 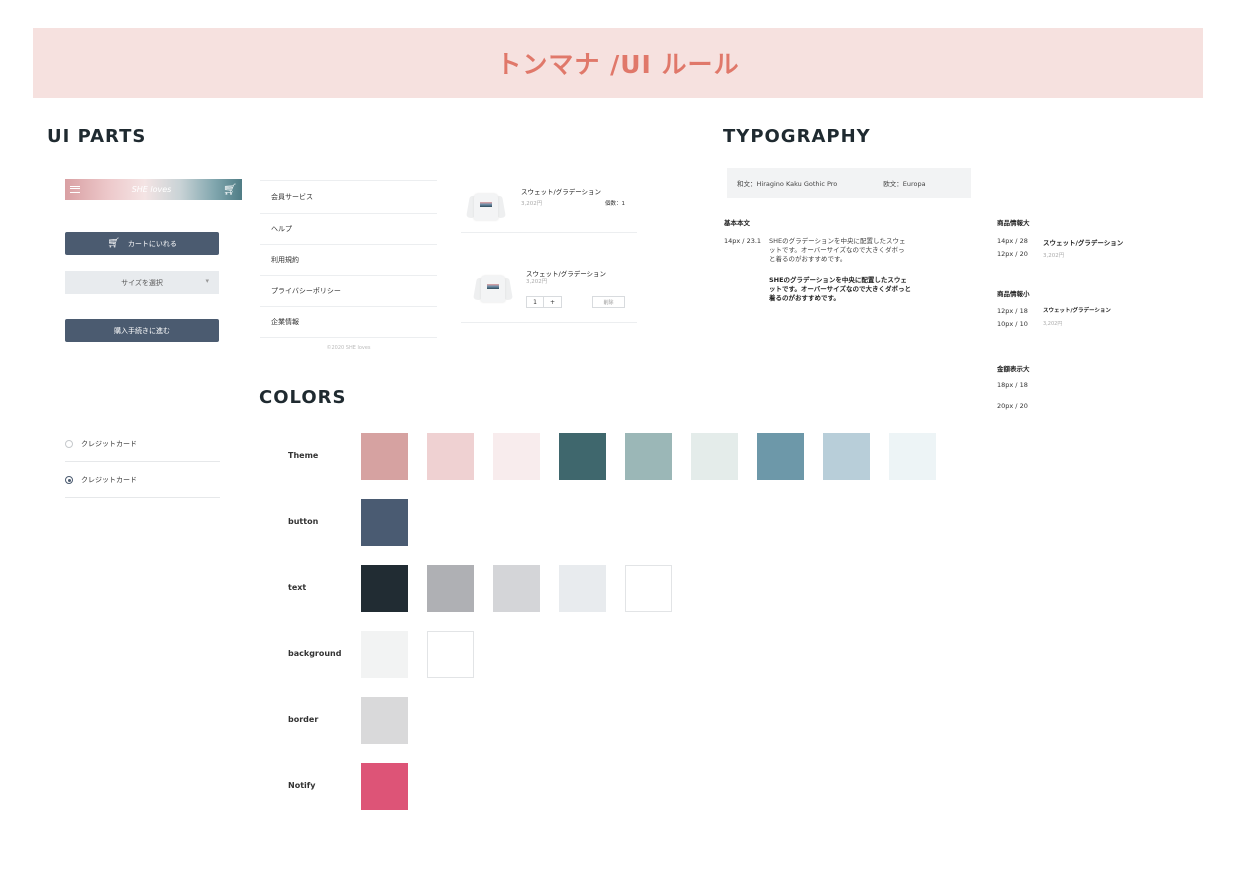 What do you see at coordinates (535, 302) in the screenshot?
I see `quantity-value: 1` at bounding box center [535, 302].